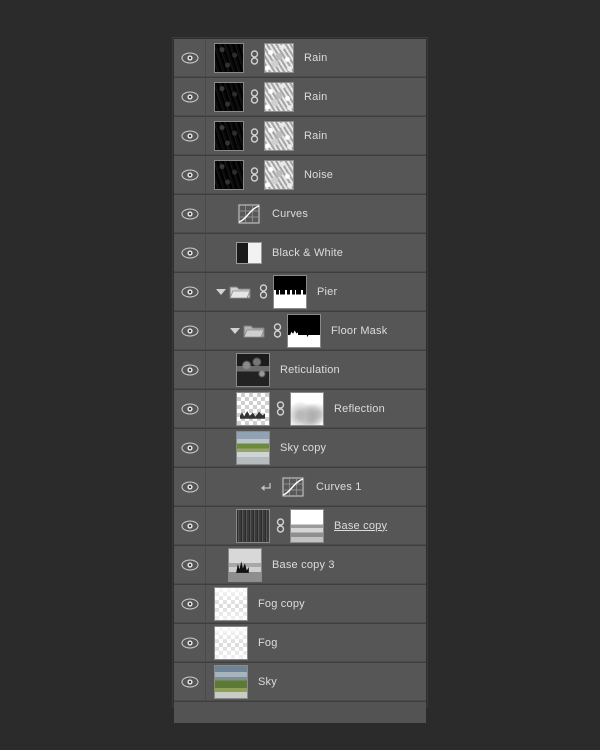 The height and width of the screenshot is (750, 600). I want to click on layer-row: Black & White, so click(300, 252).